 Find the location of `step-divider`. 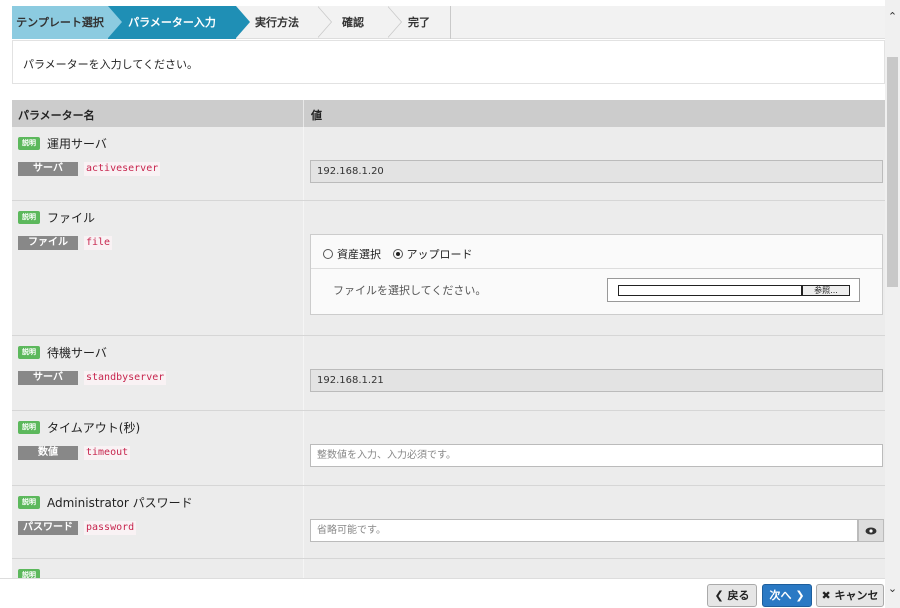

step-divider is located at coordinates (450, 22).